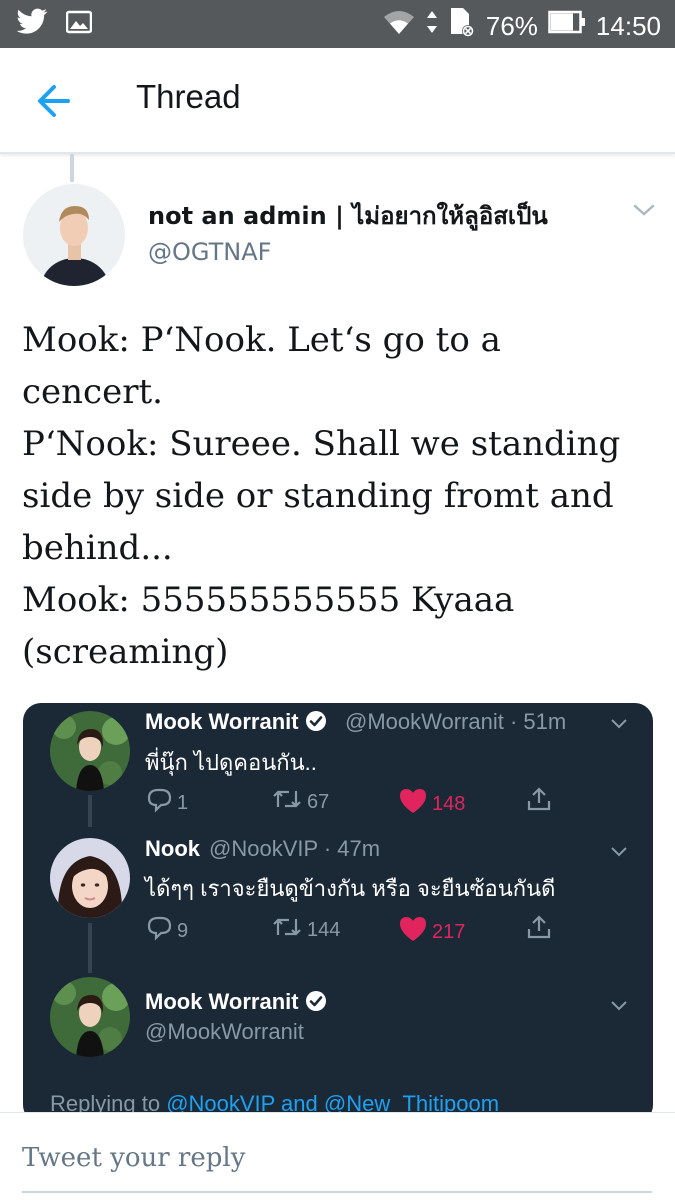  Describe the element at coordinates (305, 930) in the screenshot. I see `retweet-count: 144` at that location.